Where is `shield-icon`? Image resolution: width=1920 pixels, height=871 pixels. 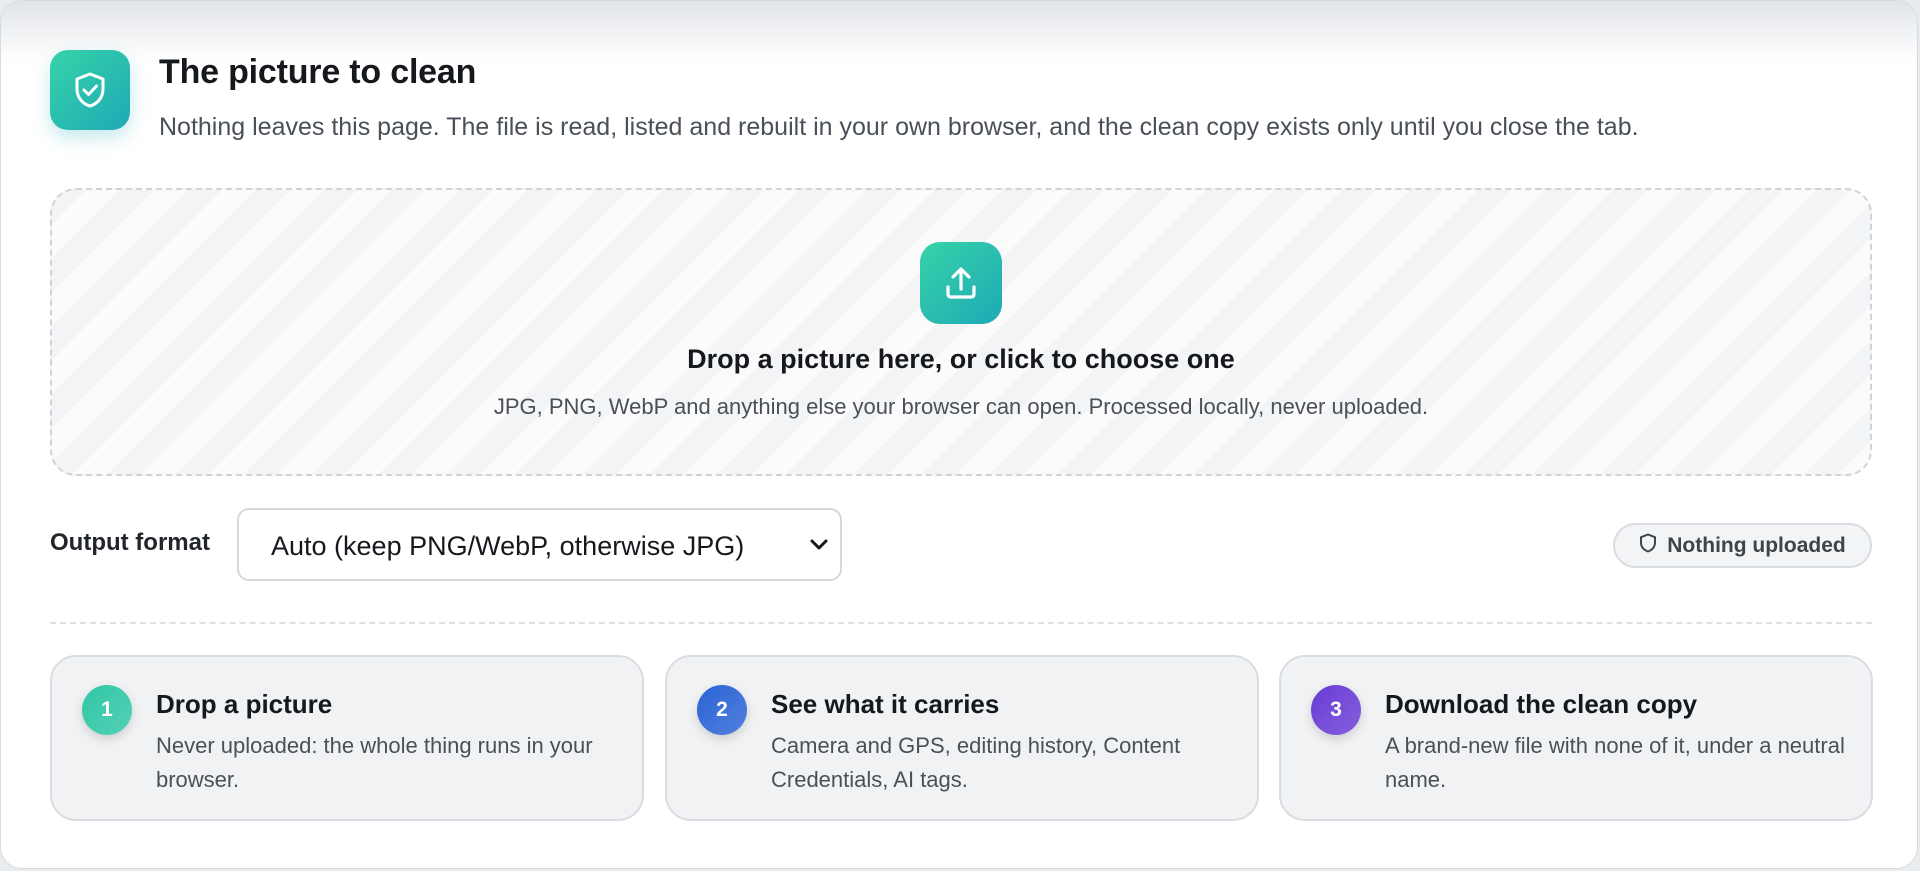
shield-icon is located at coordinates (1648, 545).